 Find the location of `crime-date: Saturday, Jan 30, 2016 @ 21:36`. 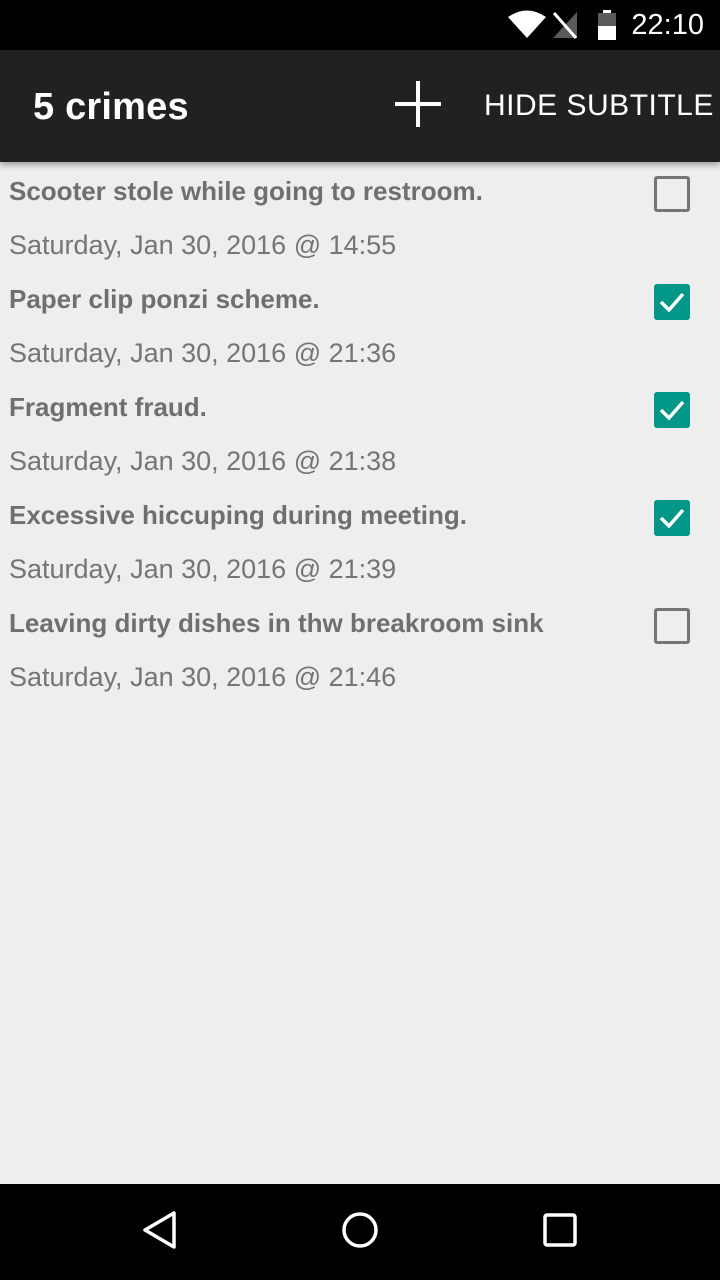

crime-date: Saturday, Jan 30, 2016 @ 21:36 is located at coordinates (203, 353).